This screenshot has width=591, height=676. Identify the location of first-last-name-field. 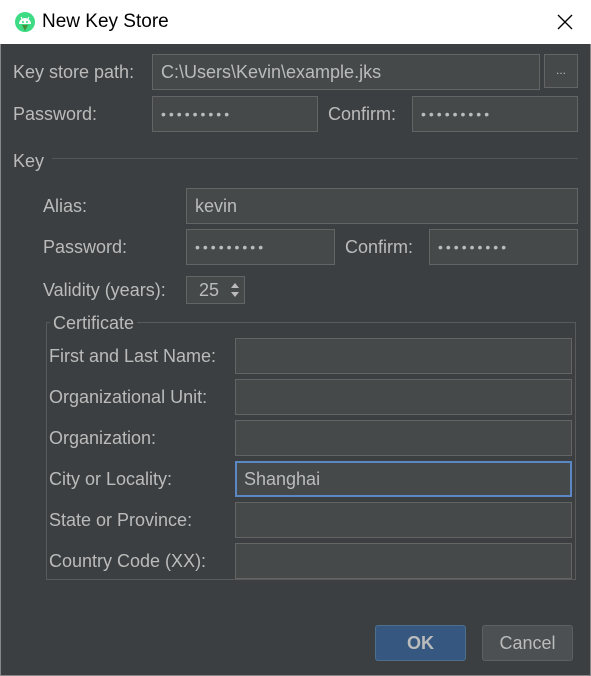
(403, 356).